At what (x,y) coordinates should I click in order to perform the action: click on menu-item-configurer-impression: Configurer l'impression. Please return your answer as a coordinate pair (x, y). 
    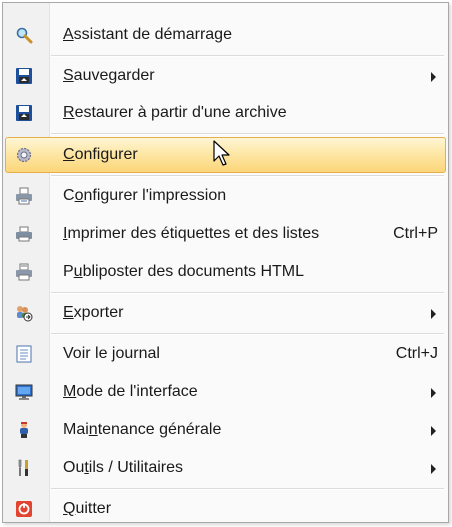
    Looking at the image, I should click on (225, 196).